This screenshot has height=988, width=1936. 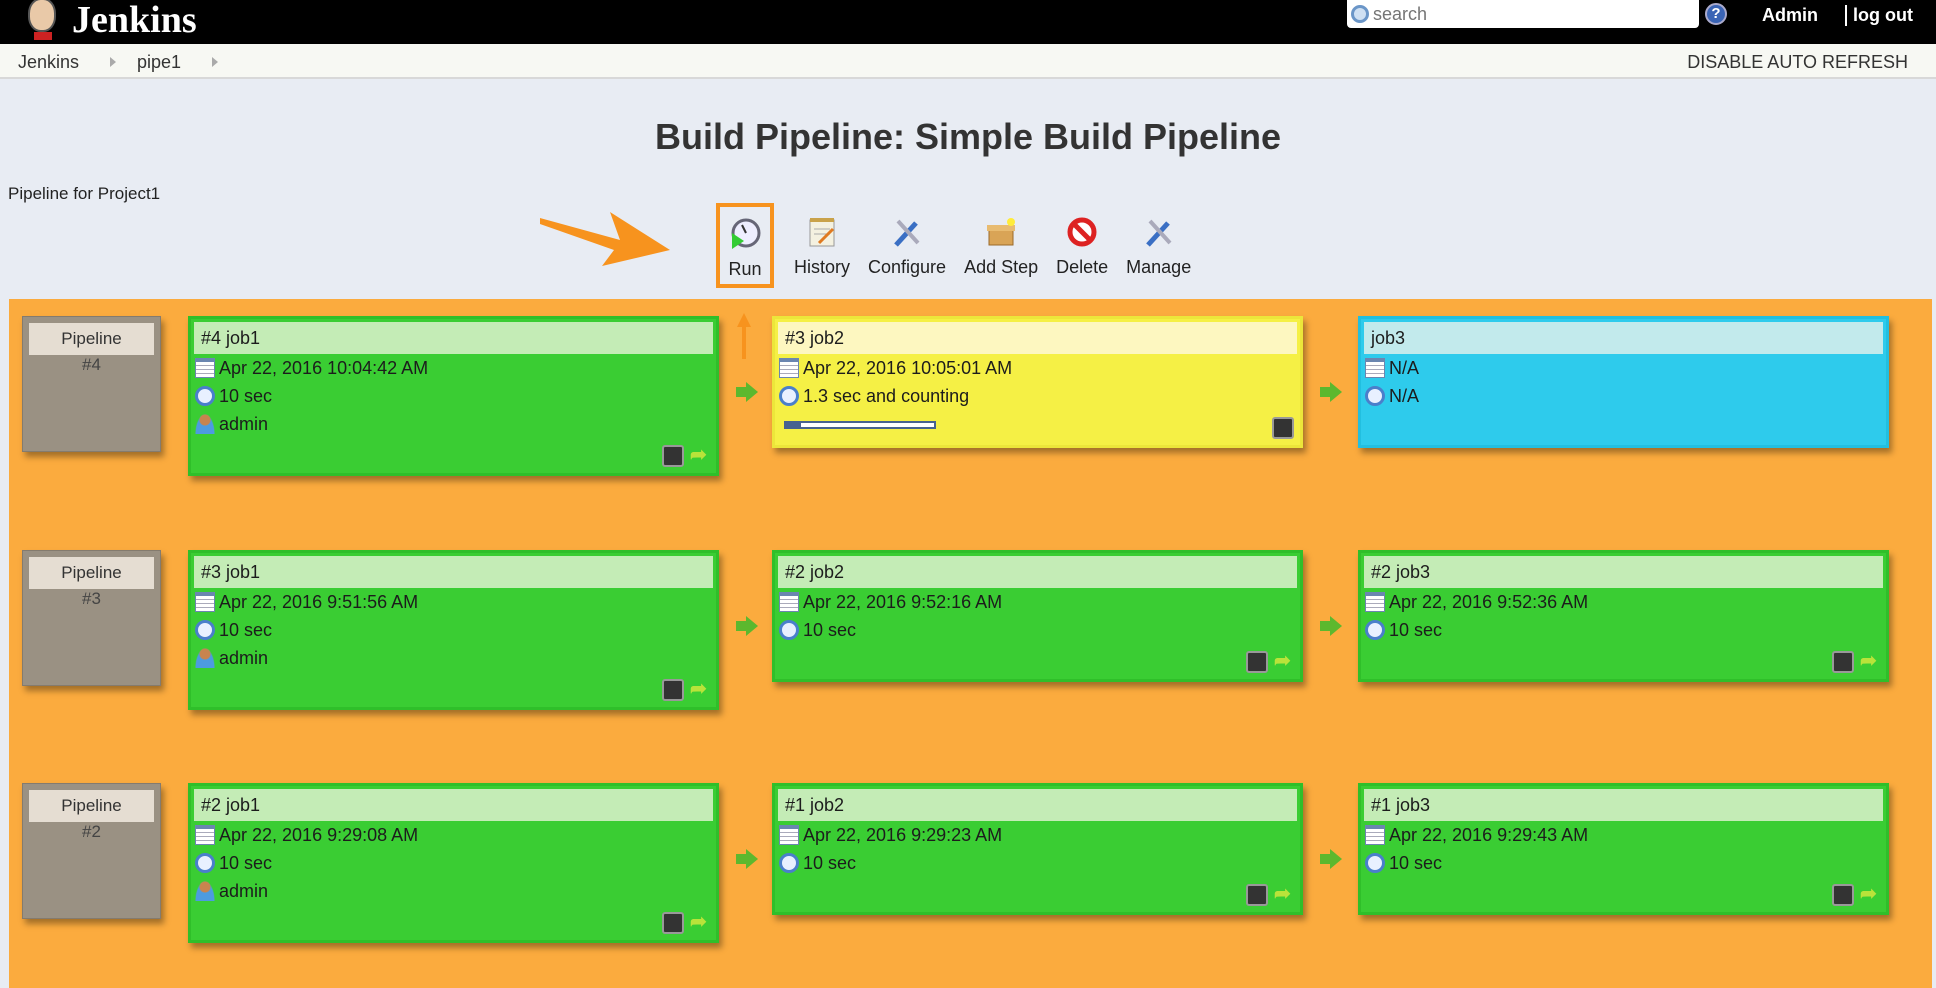 I want to click on run-label: Run, so click(x=745, y=269).